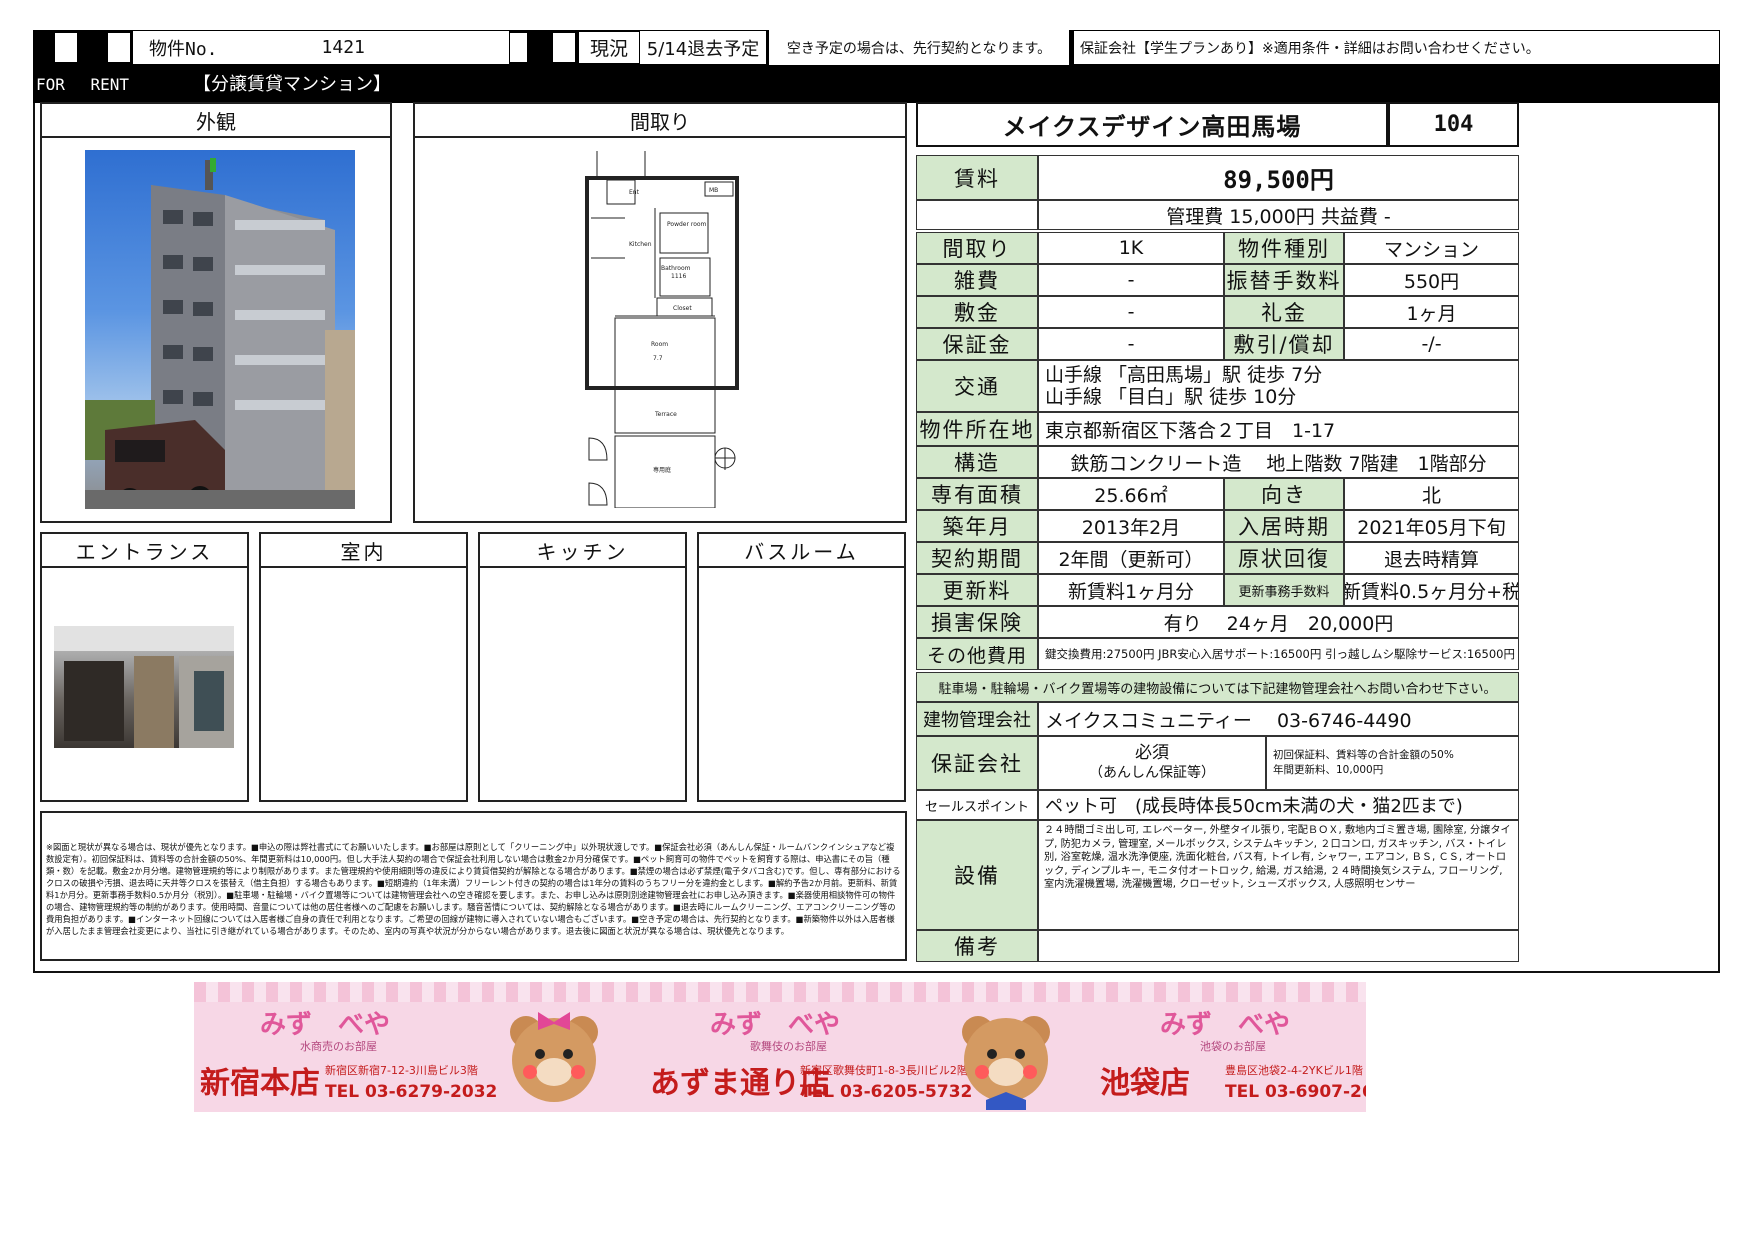 The image size is (1754, 1240). What do you see at coordinates (1278, 177) in the screenshot?
I see `rent-value: 89,500円` at bounding box center [1278, 177].